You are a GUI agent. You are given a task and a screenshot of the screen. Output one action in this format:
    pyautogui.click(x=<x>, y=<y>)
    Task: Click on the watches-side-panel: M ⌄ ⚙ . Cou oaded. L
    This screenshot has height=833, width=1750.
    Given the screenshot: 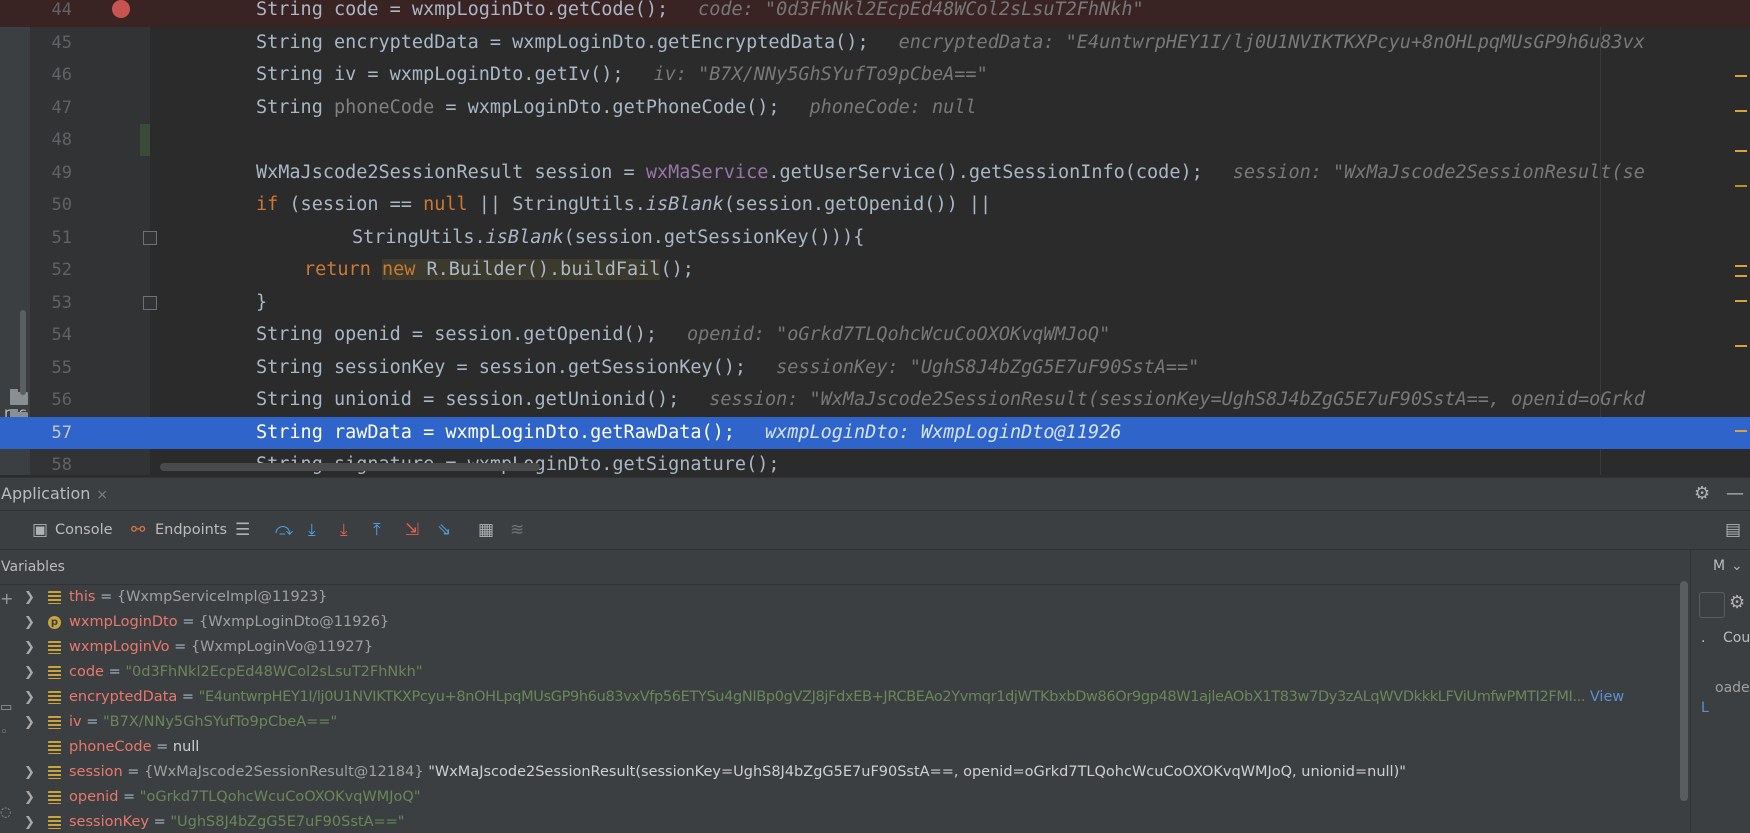 What is the action you would take?
    pyautogui.click(x=1720, y=691)
    